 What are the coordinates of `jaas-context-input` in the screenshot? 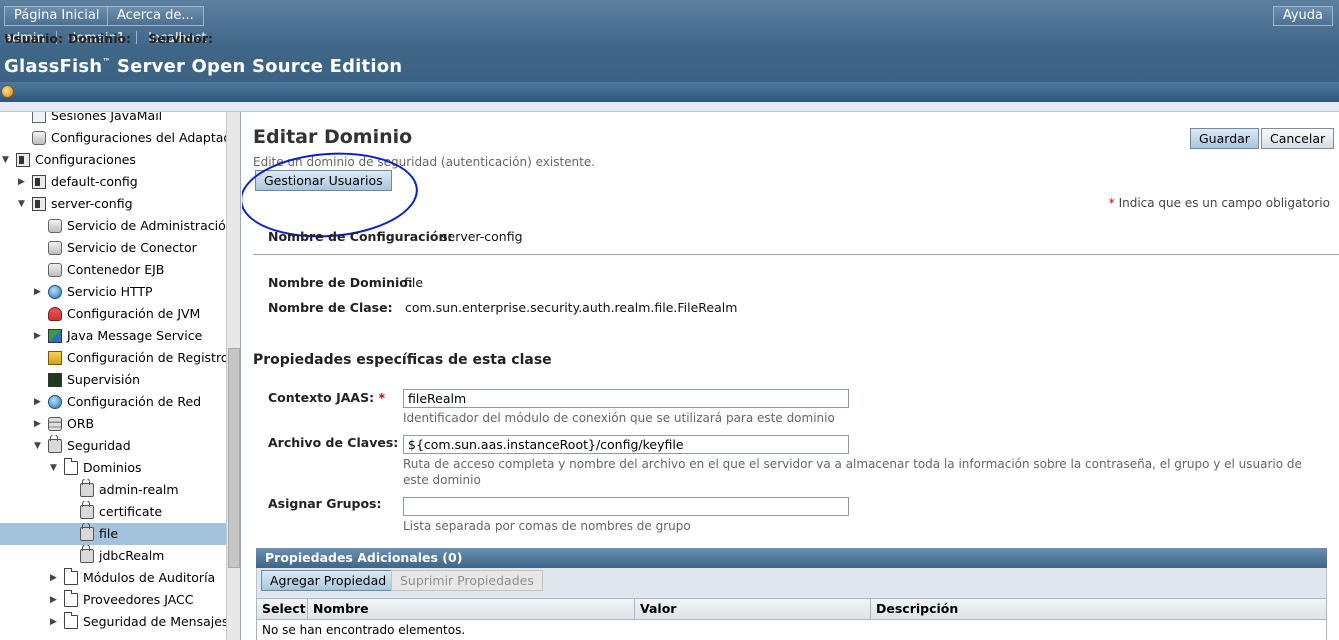 It's located at (626, 398).